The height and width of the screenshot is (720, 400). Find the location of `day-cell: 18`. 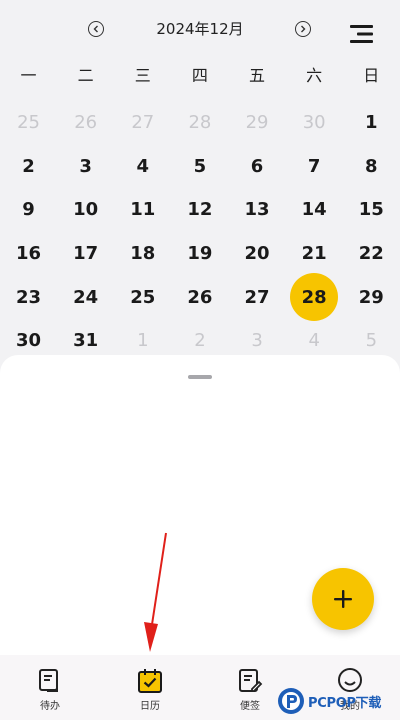

day-cell: 18 is located at coordinates (142, 254).